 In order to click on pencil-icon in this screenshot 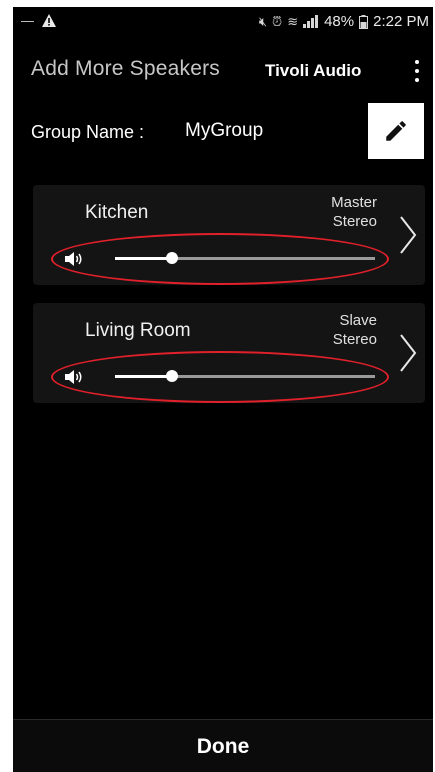, I will do `click(396, 131)`.